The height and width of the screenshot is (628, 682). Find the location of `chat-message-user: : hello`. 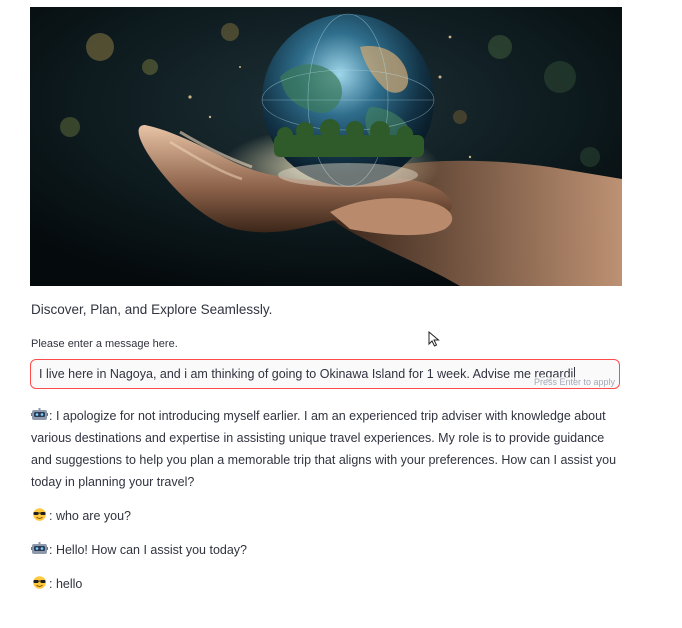

chat-message-user: : hello is located at coordinates (327, 584).